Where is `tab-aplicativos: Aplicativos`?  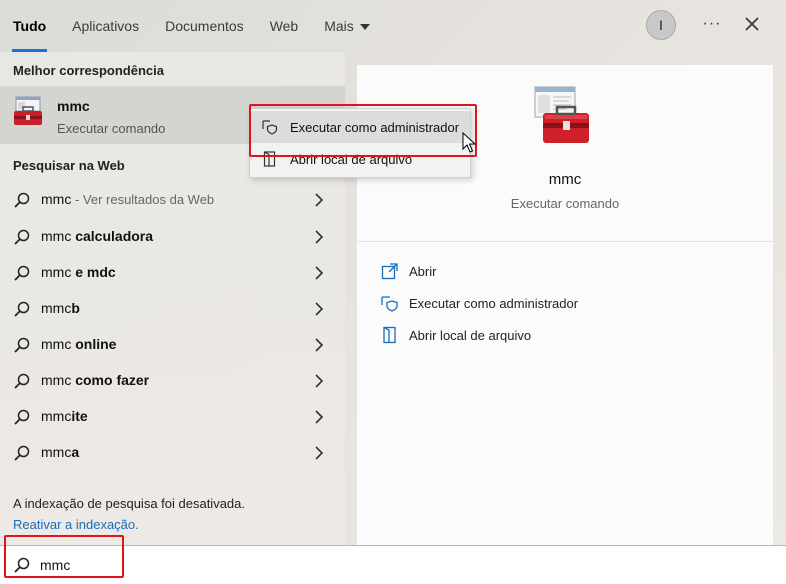
tab-aplicativos: Aplicativos is located at coordinates (105, 26).